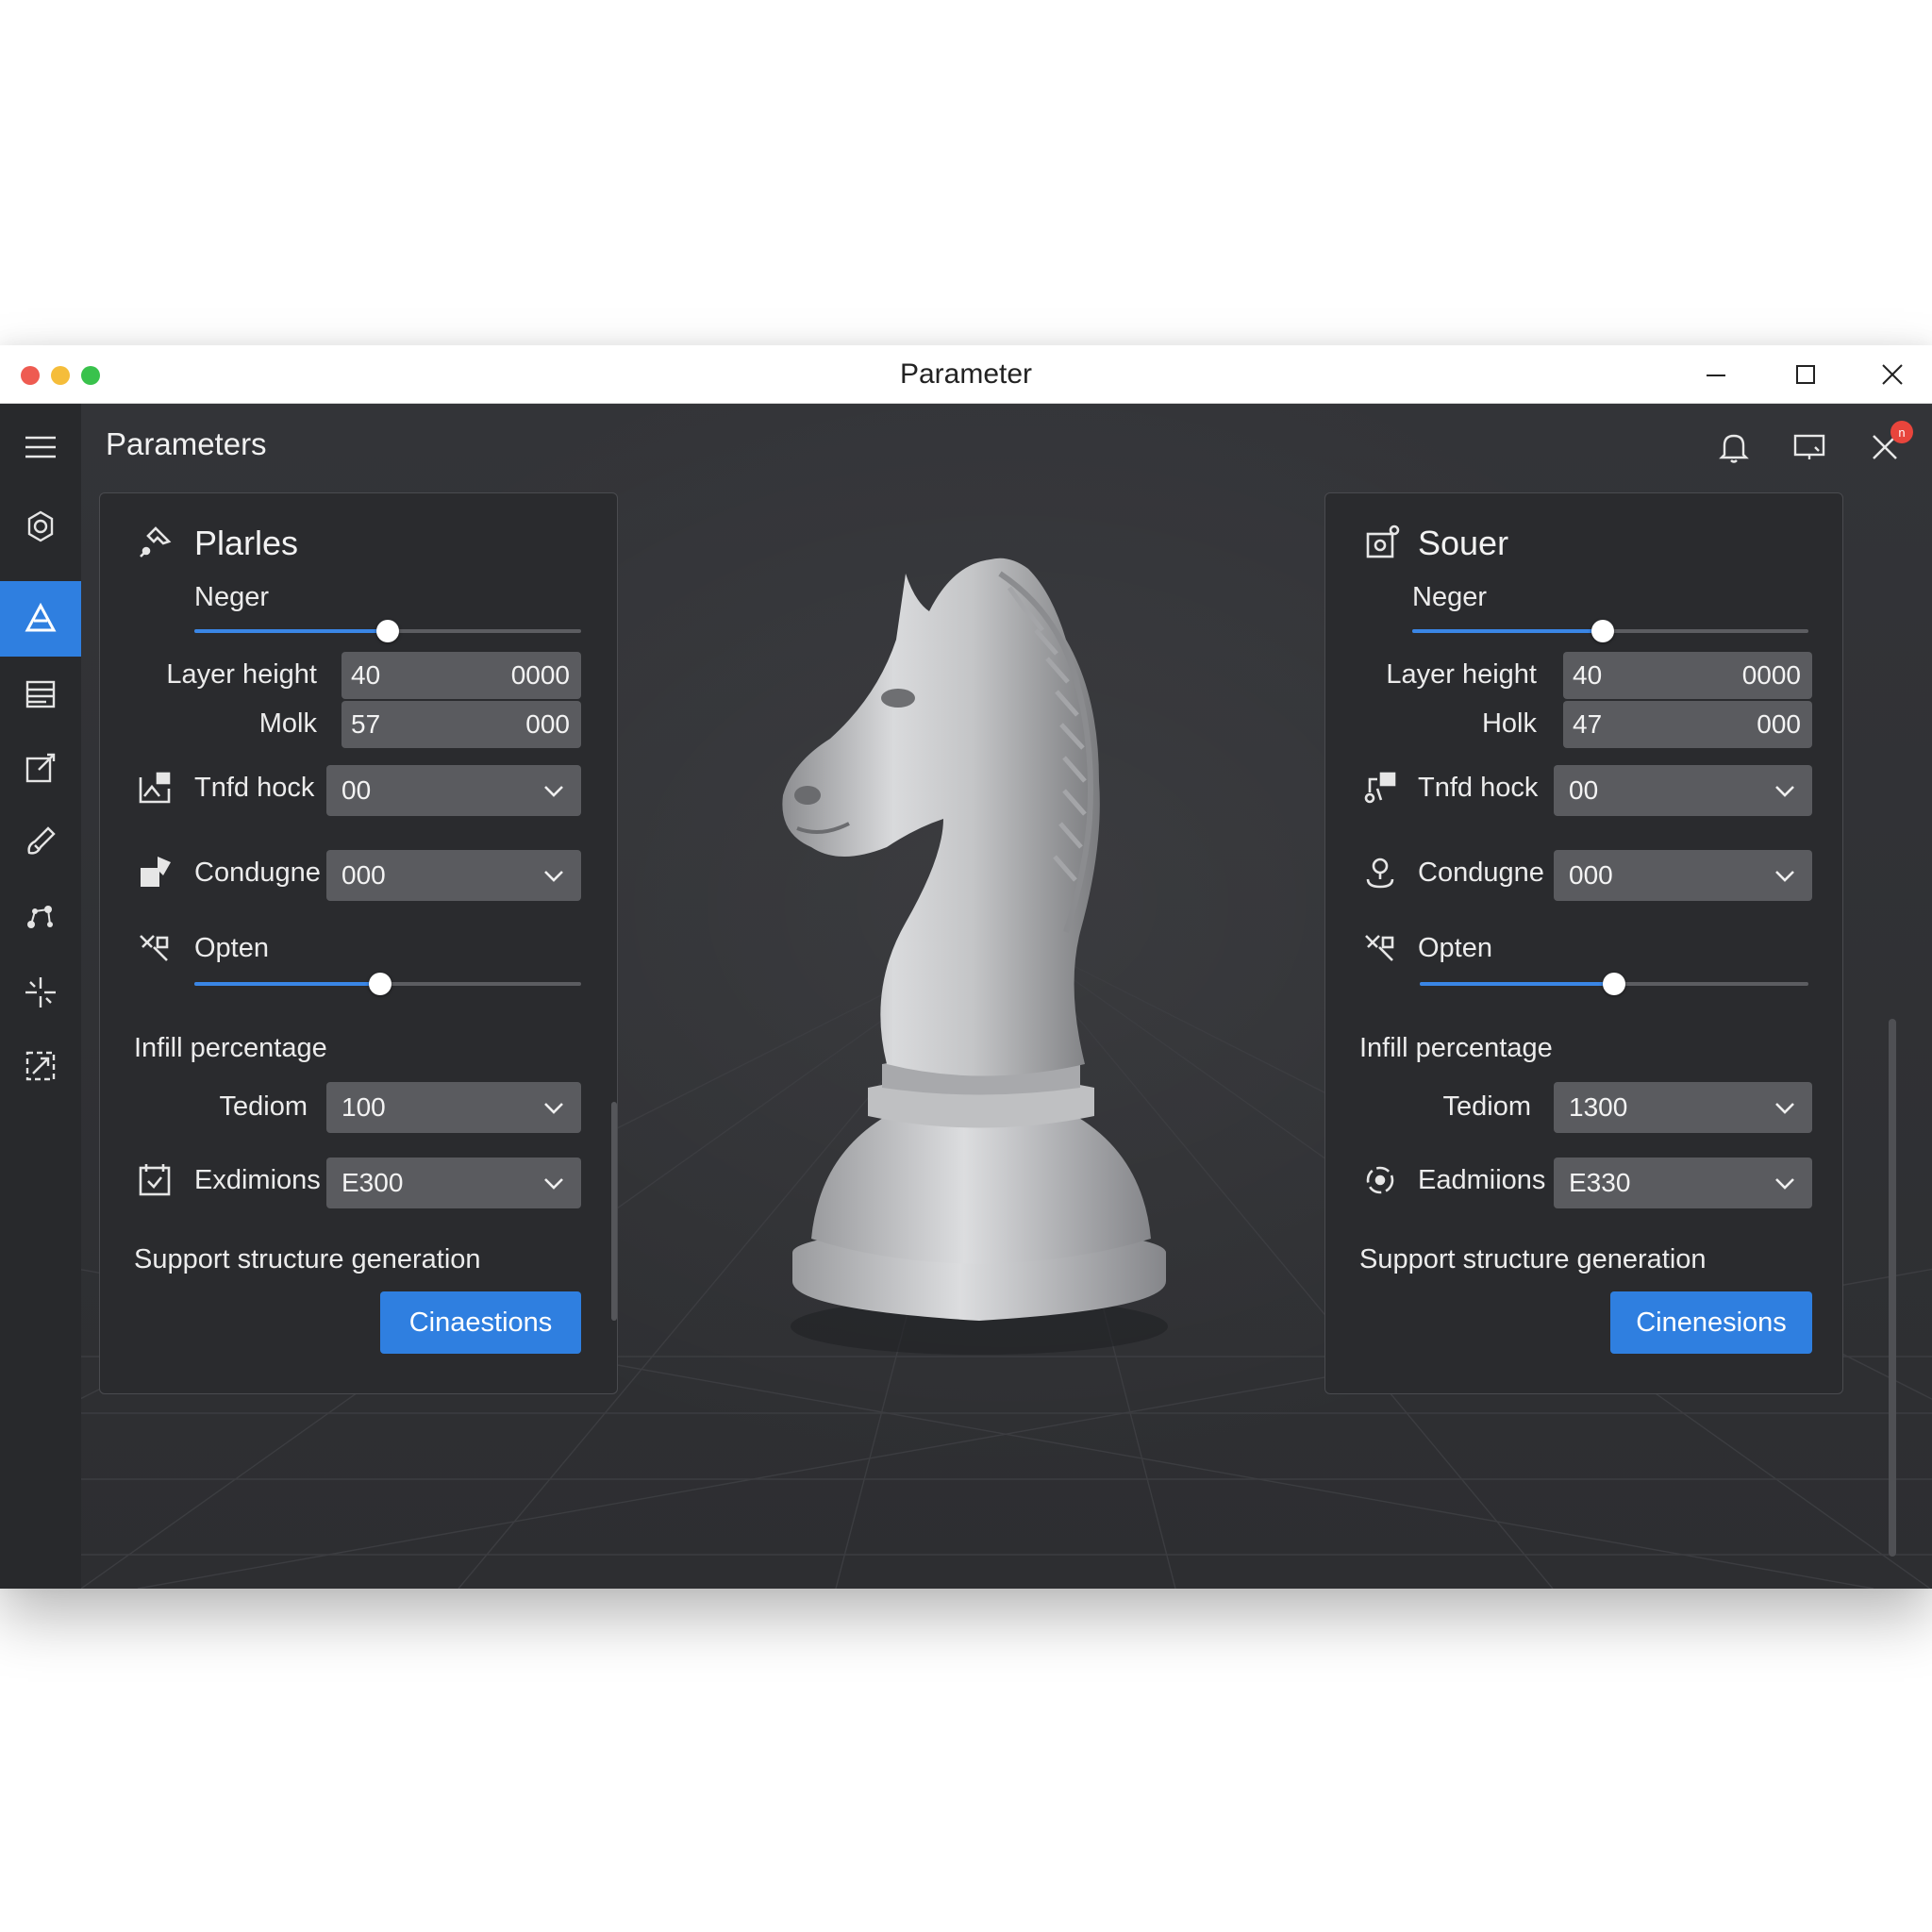 This screenshot has width=1932, height=1932. Describe the element at coordinates (1683, 1108) in the screenshot. I see `tediom-select: 1300` at that location.